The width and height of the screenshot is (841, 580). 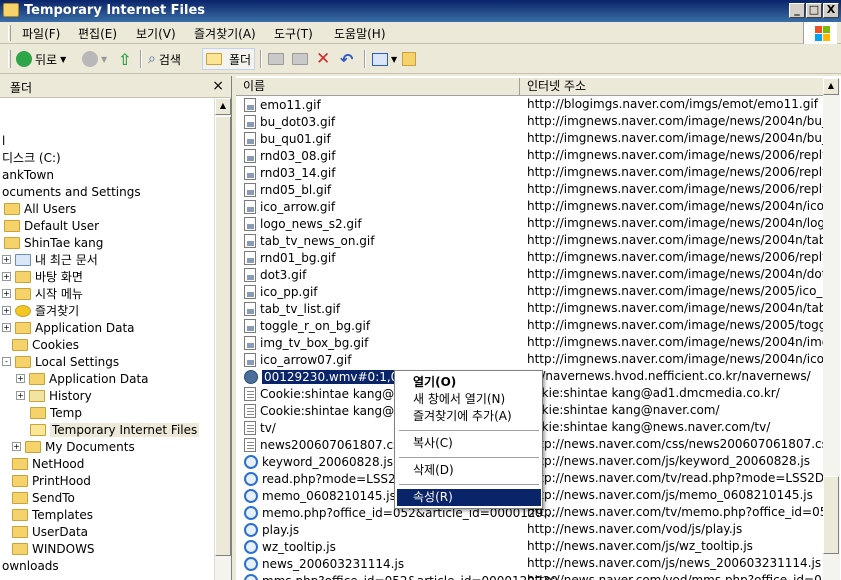 I want to click on copy-to-button, so click(x=302, y=59).